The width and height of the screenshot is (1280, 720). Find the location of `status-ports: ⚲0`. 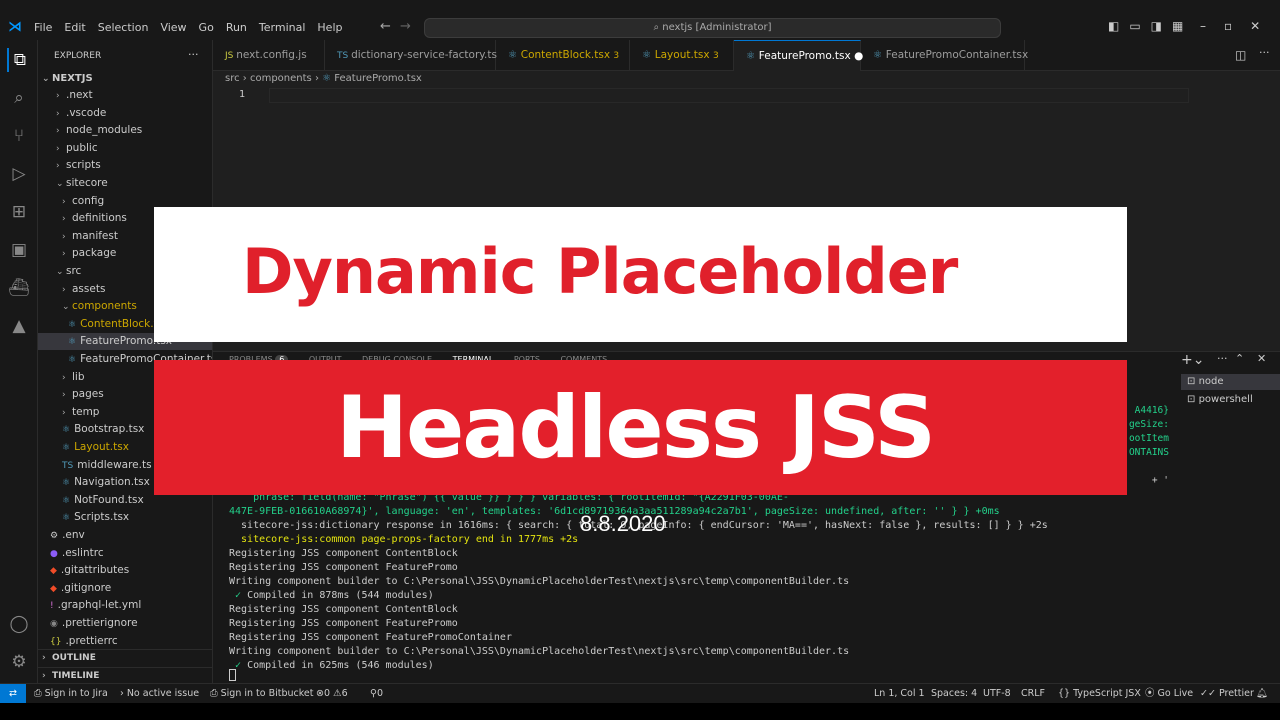

status-ports: ⚲0 is located at coordinates (376, 693).